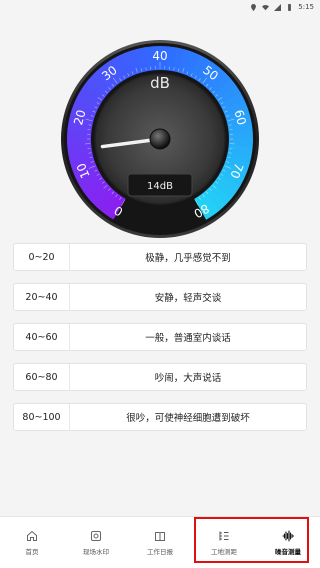 Image resolution: width=320 pixels, height=568 pixels. I want to click on battery-icon, so click(290, 7).